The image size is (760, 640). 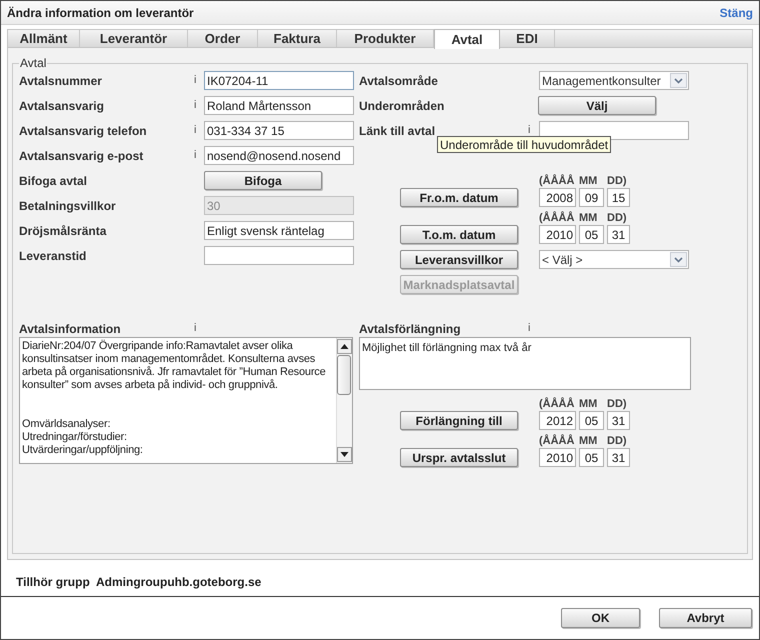 What do you see at coordinates (614, 80) in the screenshot?
I see `dropdown: Managementkonsulter` at bounding box center [614, 80].